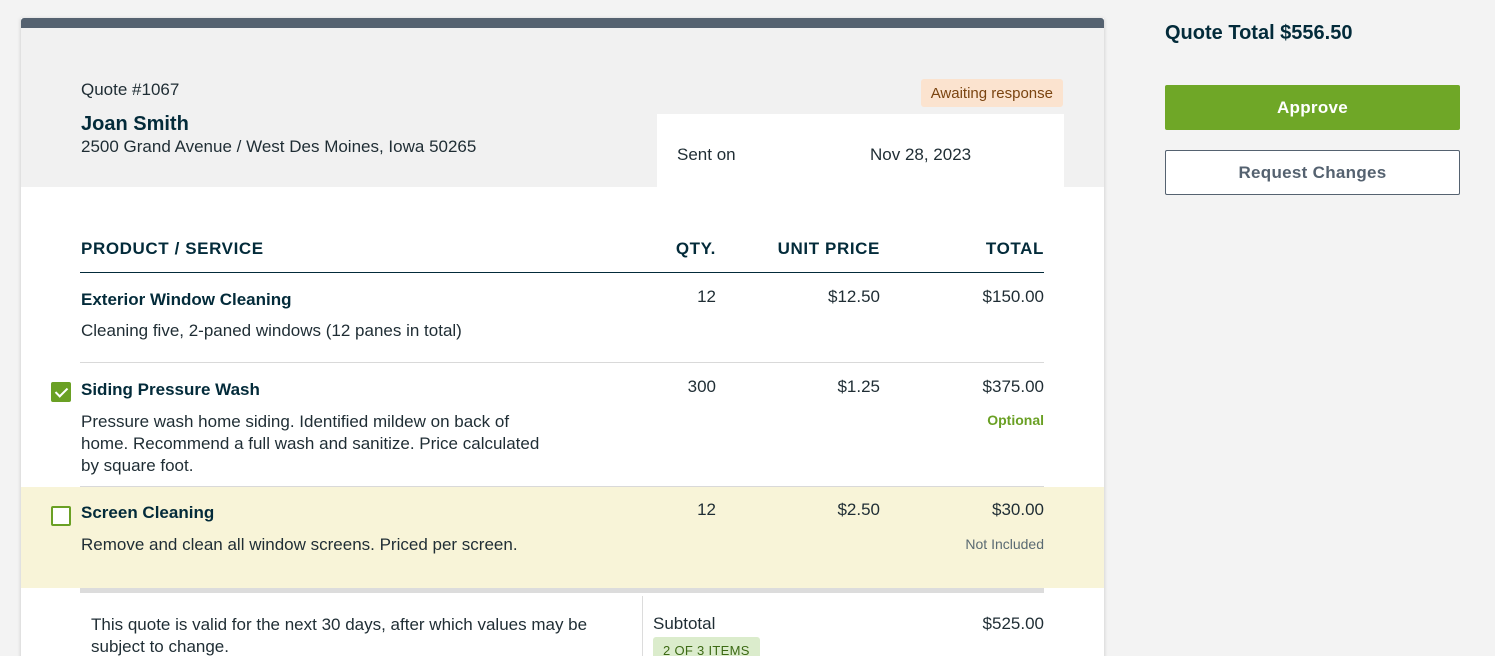  What do you see at coordinates (1018, 509) in the screenshot?
I see `line-item-total: $30.00` at bounding box center [1018, 509].